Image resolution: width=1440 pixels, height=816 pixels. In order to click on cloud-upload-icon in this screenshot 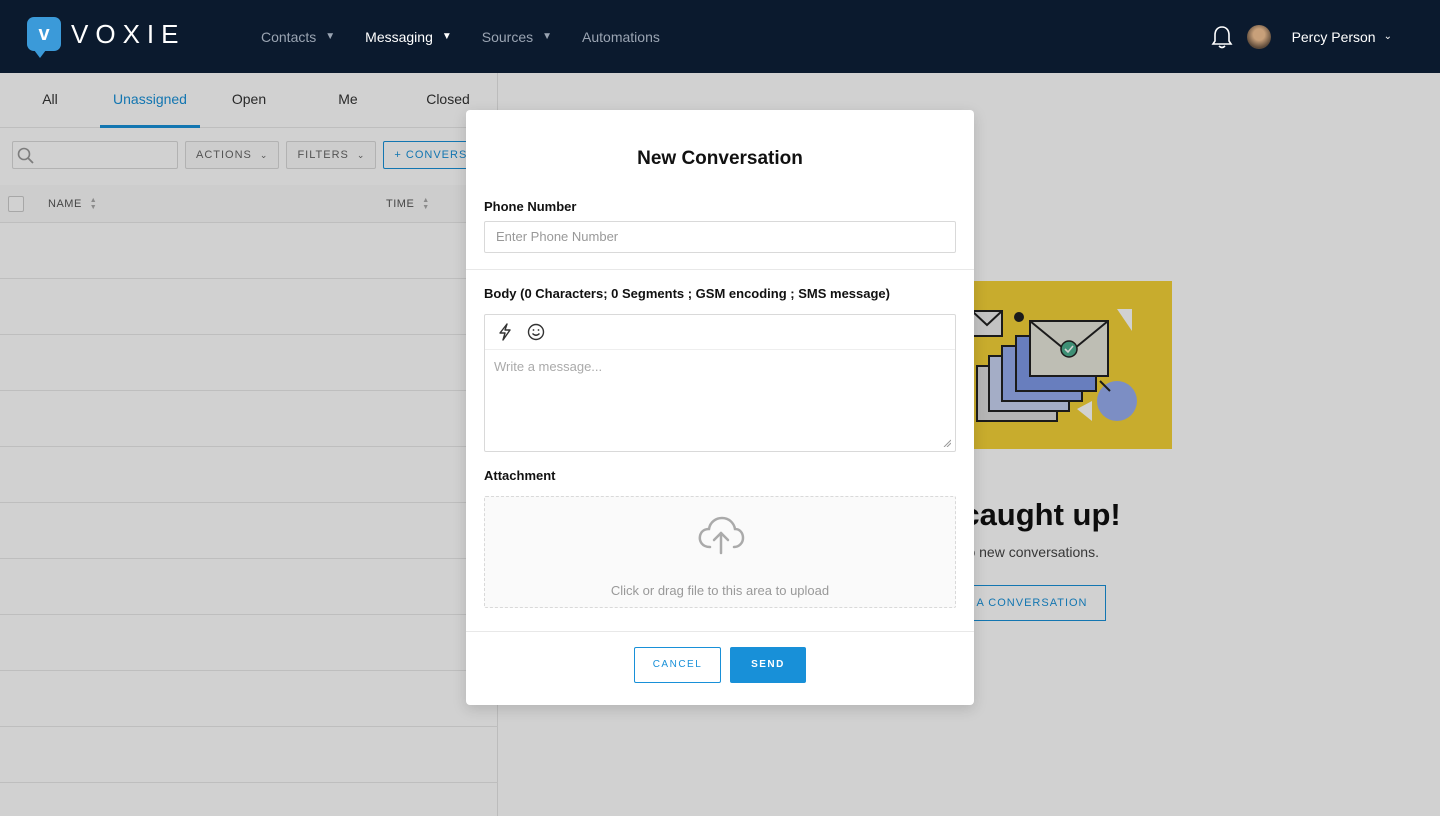, I will do `click(721, 535)`.